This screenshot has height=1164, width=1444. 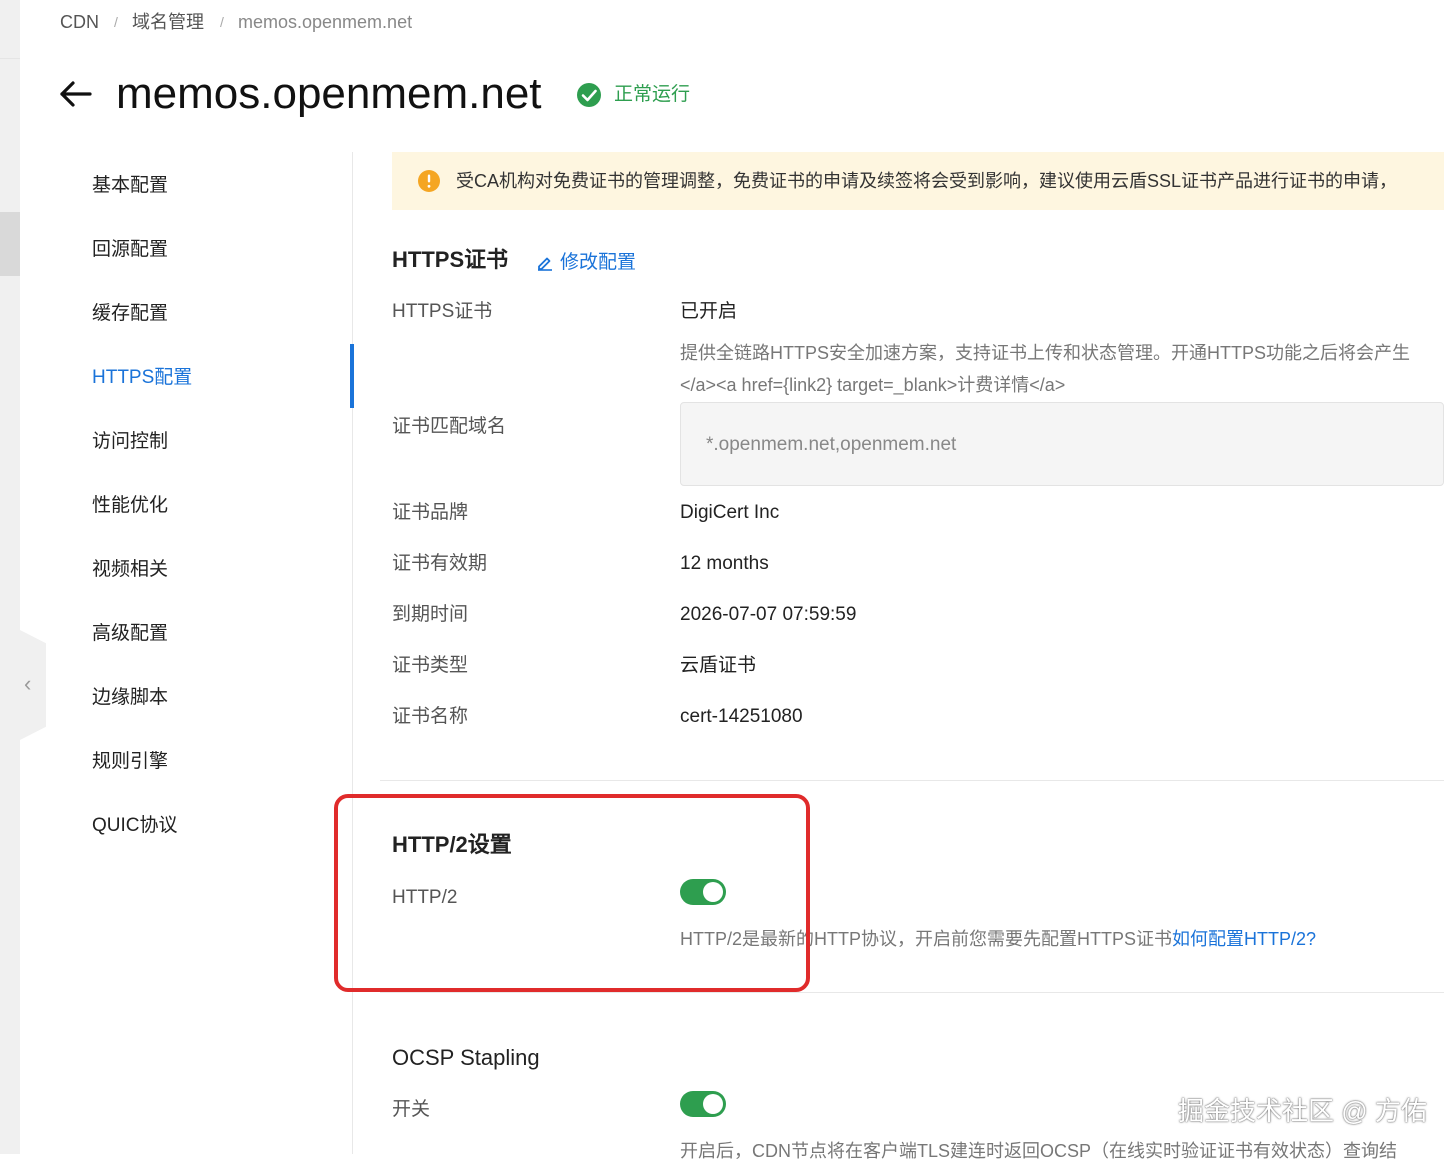 What do you see at coordinates (430, 665) in the screenshot?
I see `cert-type-label: 证书类型` at bounding box center [430, 665].